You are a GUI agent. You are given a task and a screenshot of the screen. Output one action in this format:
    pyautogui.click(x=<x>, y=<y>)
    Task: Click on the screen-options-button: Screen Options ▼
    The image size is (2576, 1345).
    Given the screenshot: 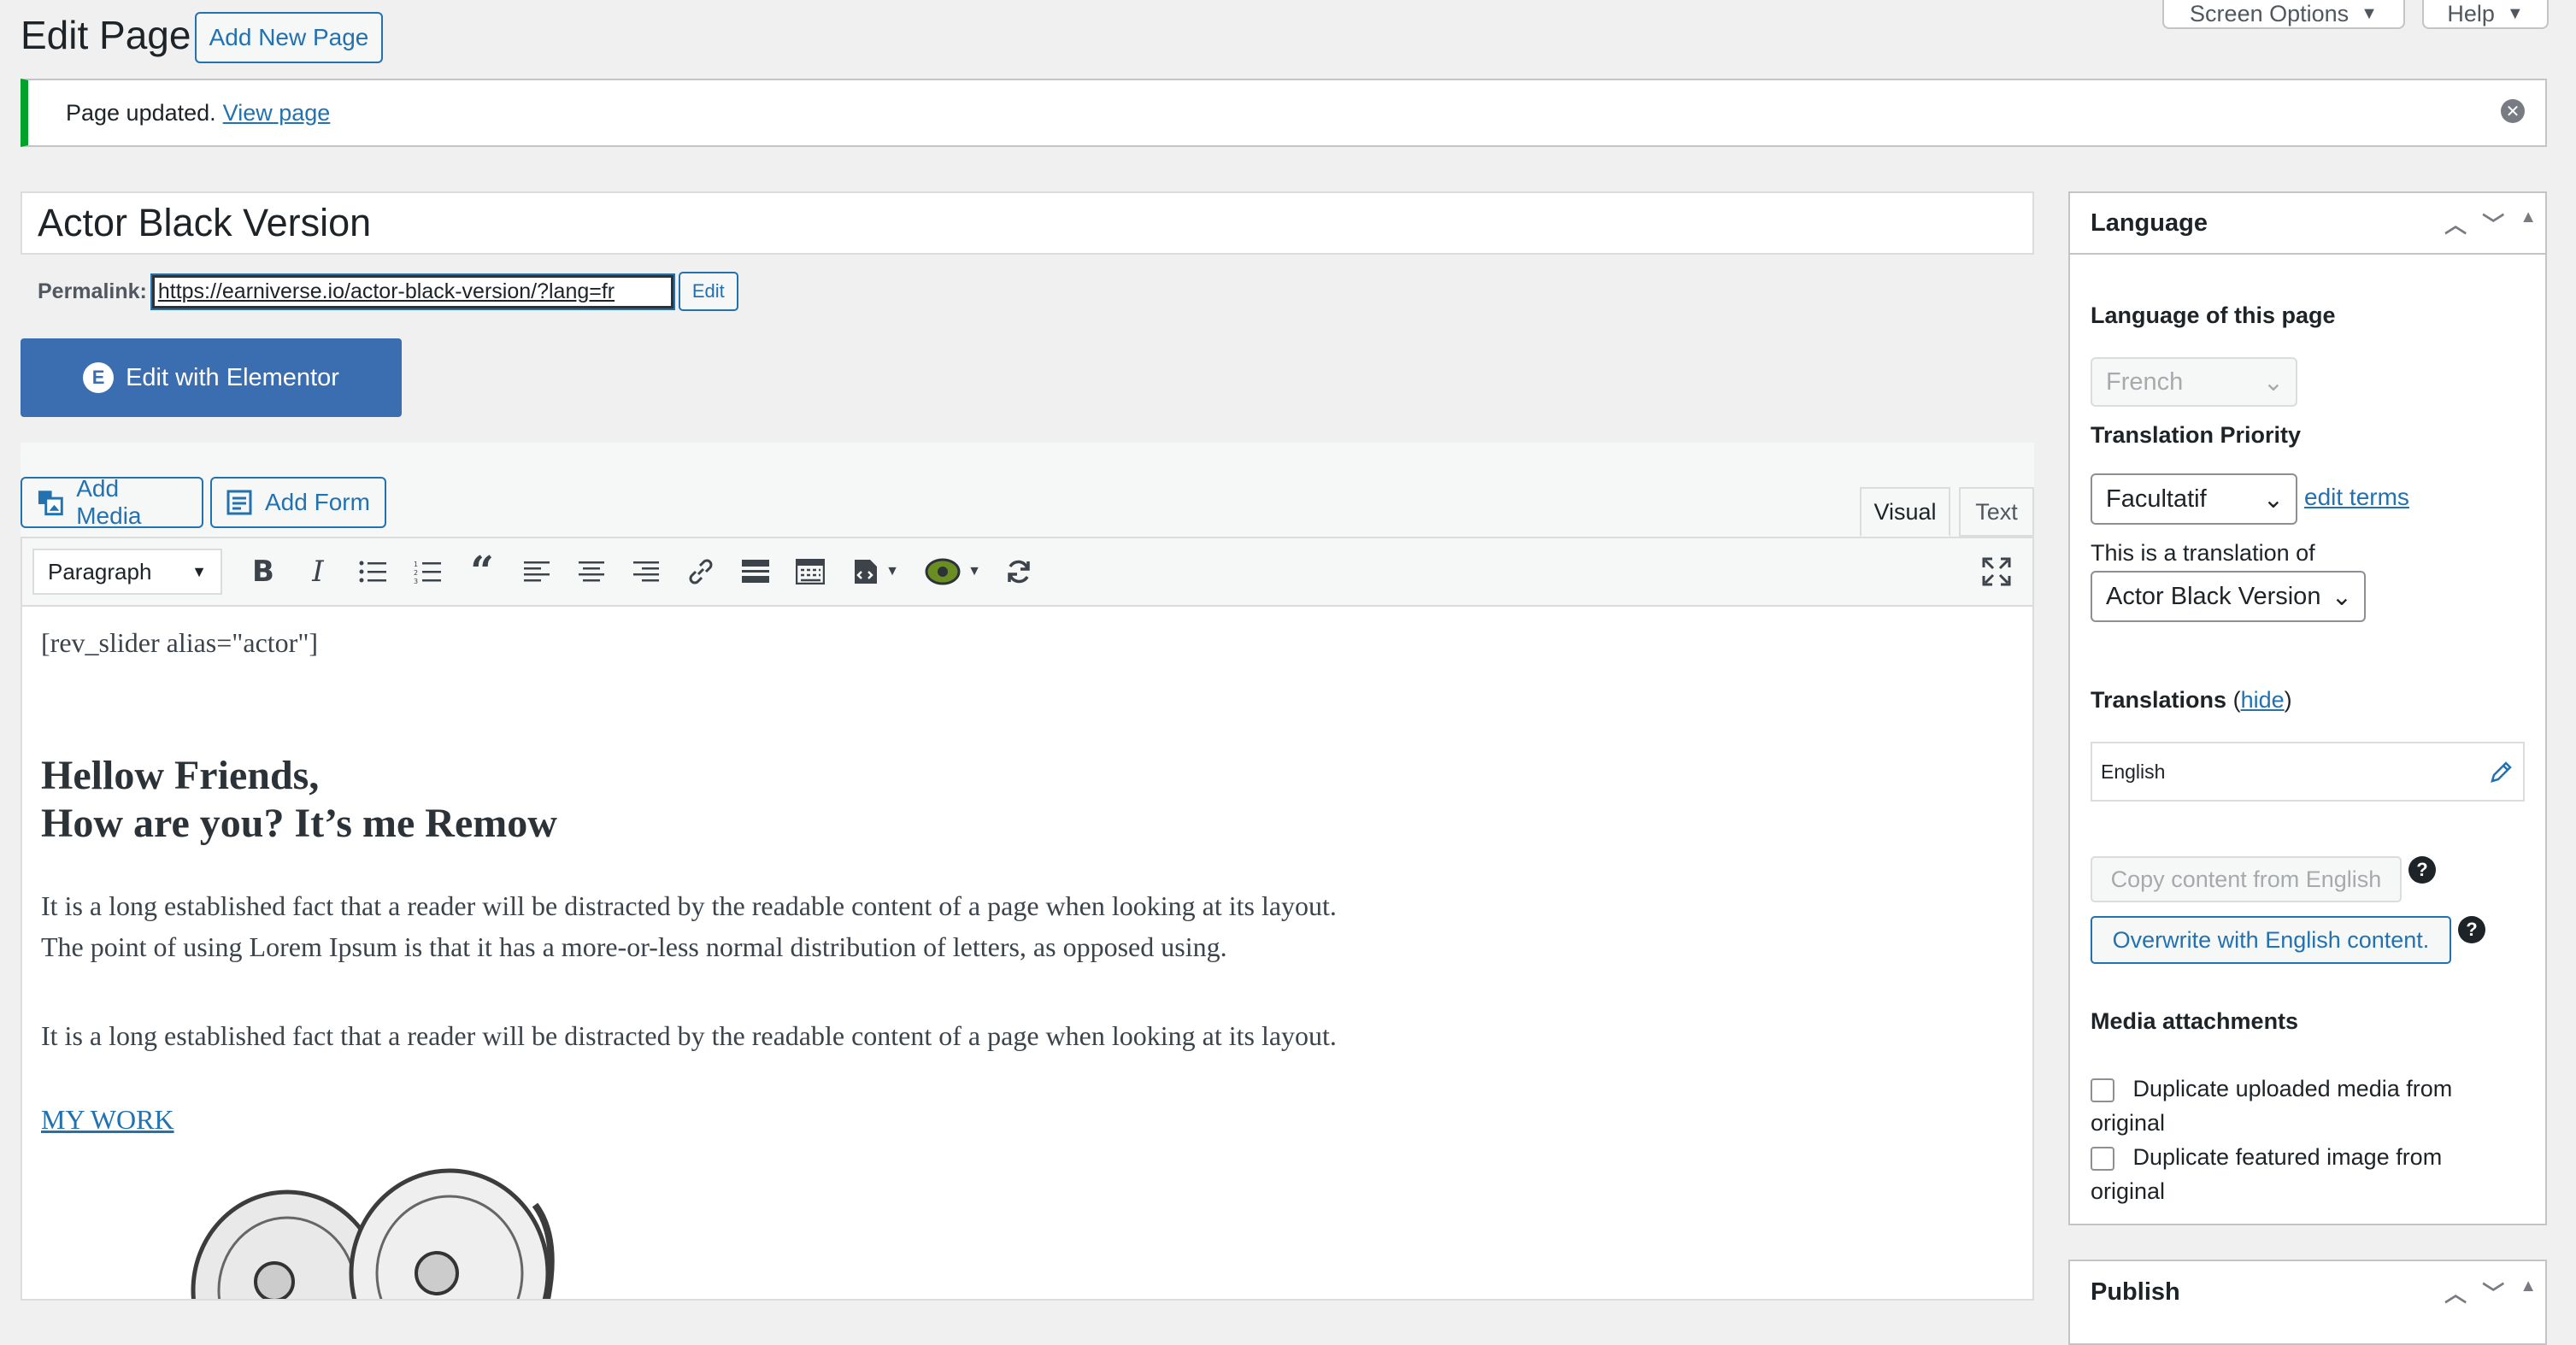 What is the action you would take?
    pyautogui.click(x=2283, y=15)
    